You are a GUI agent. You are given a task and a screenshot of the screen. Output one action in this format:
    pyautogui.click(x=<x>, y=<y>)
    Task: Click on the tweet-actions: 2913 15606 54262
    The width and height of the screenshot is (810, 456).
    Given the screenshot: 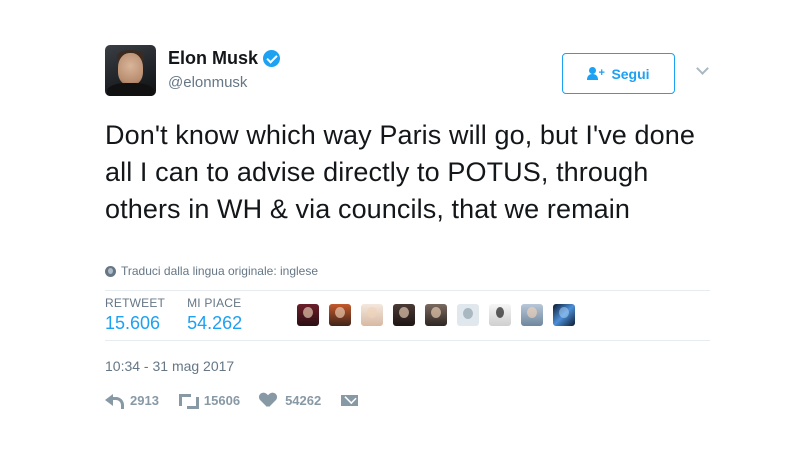 What is the action you would take?
    pyautogui.click(x=245, y=400)
    